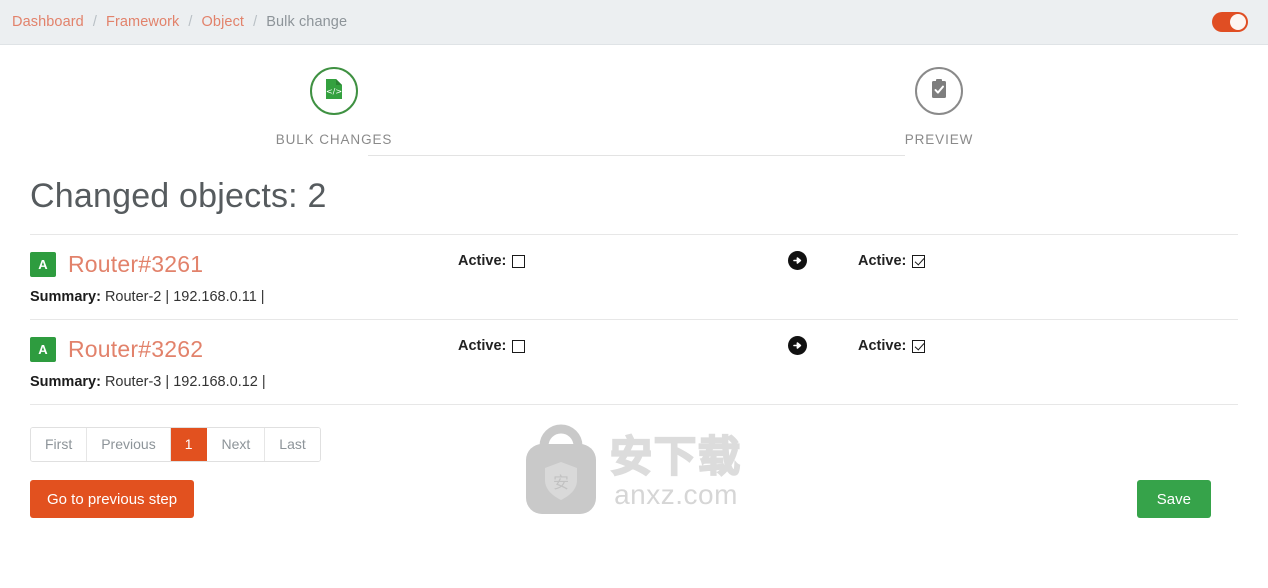 This screenshot has width=1268, height=588. I want to click on stepper-step-preview: PREVIEW, so click(939, 107).